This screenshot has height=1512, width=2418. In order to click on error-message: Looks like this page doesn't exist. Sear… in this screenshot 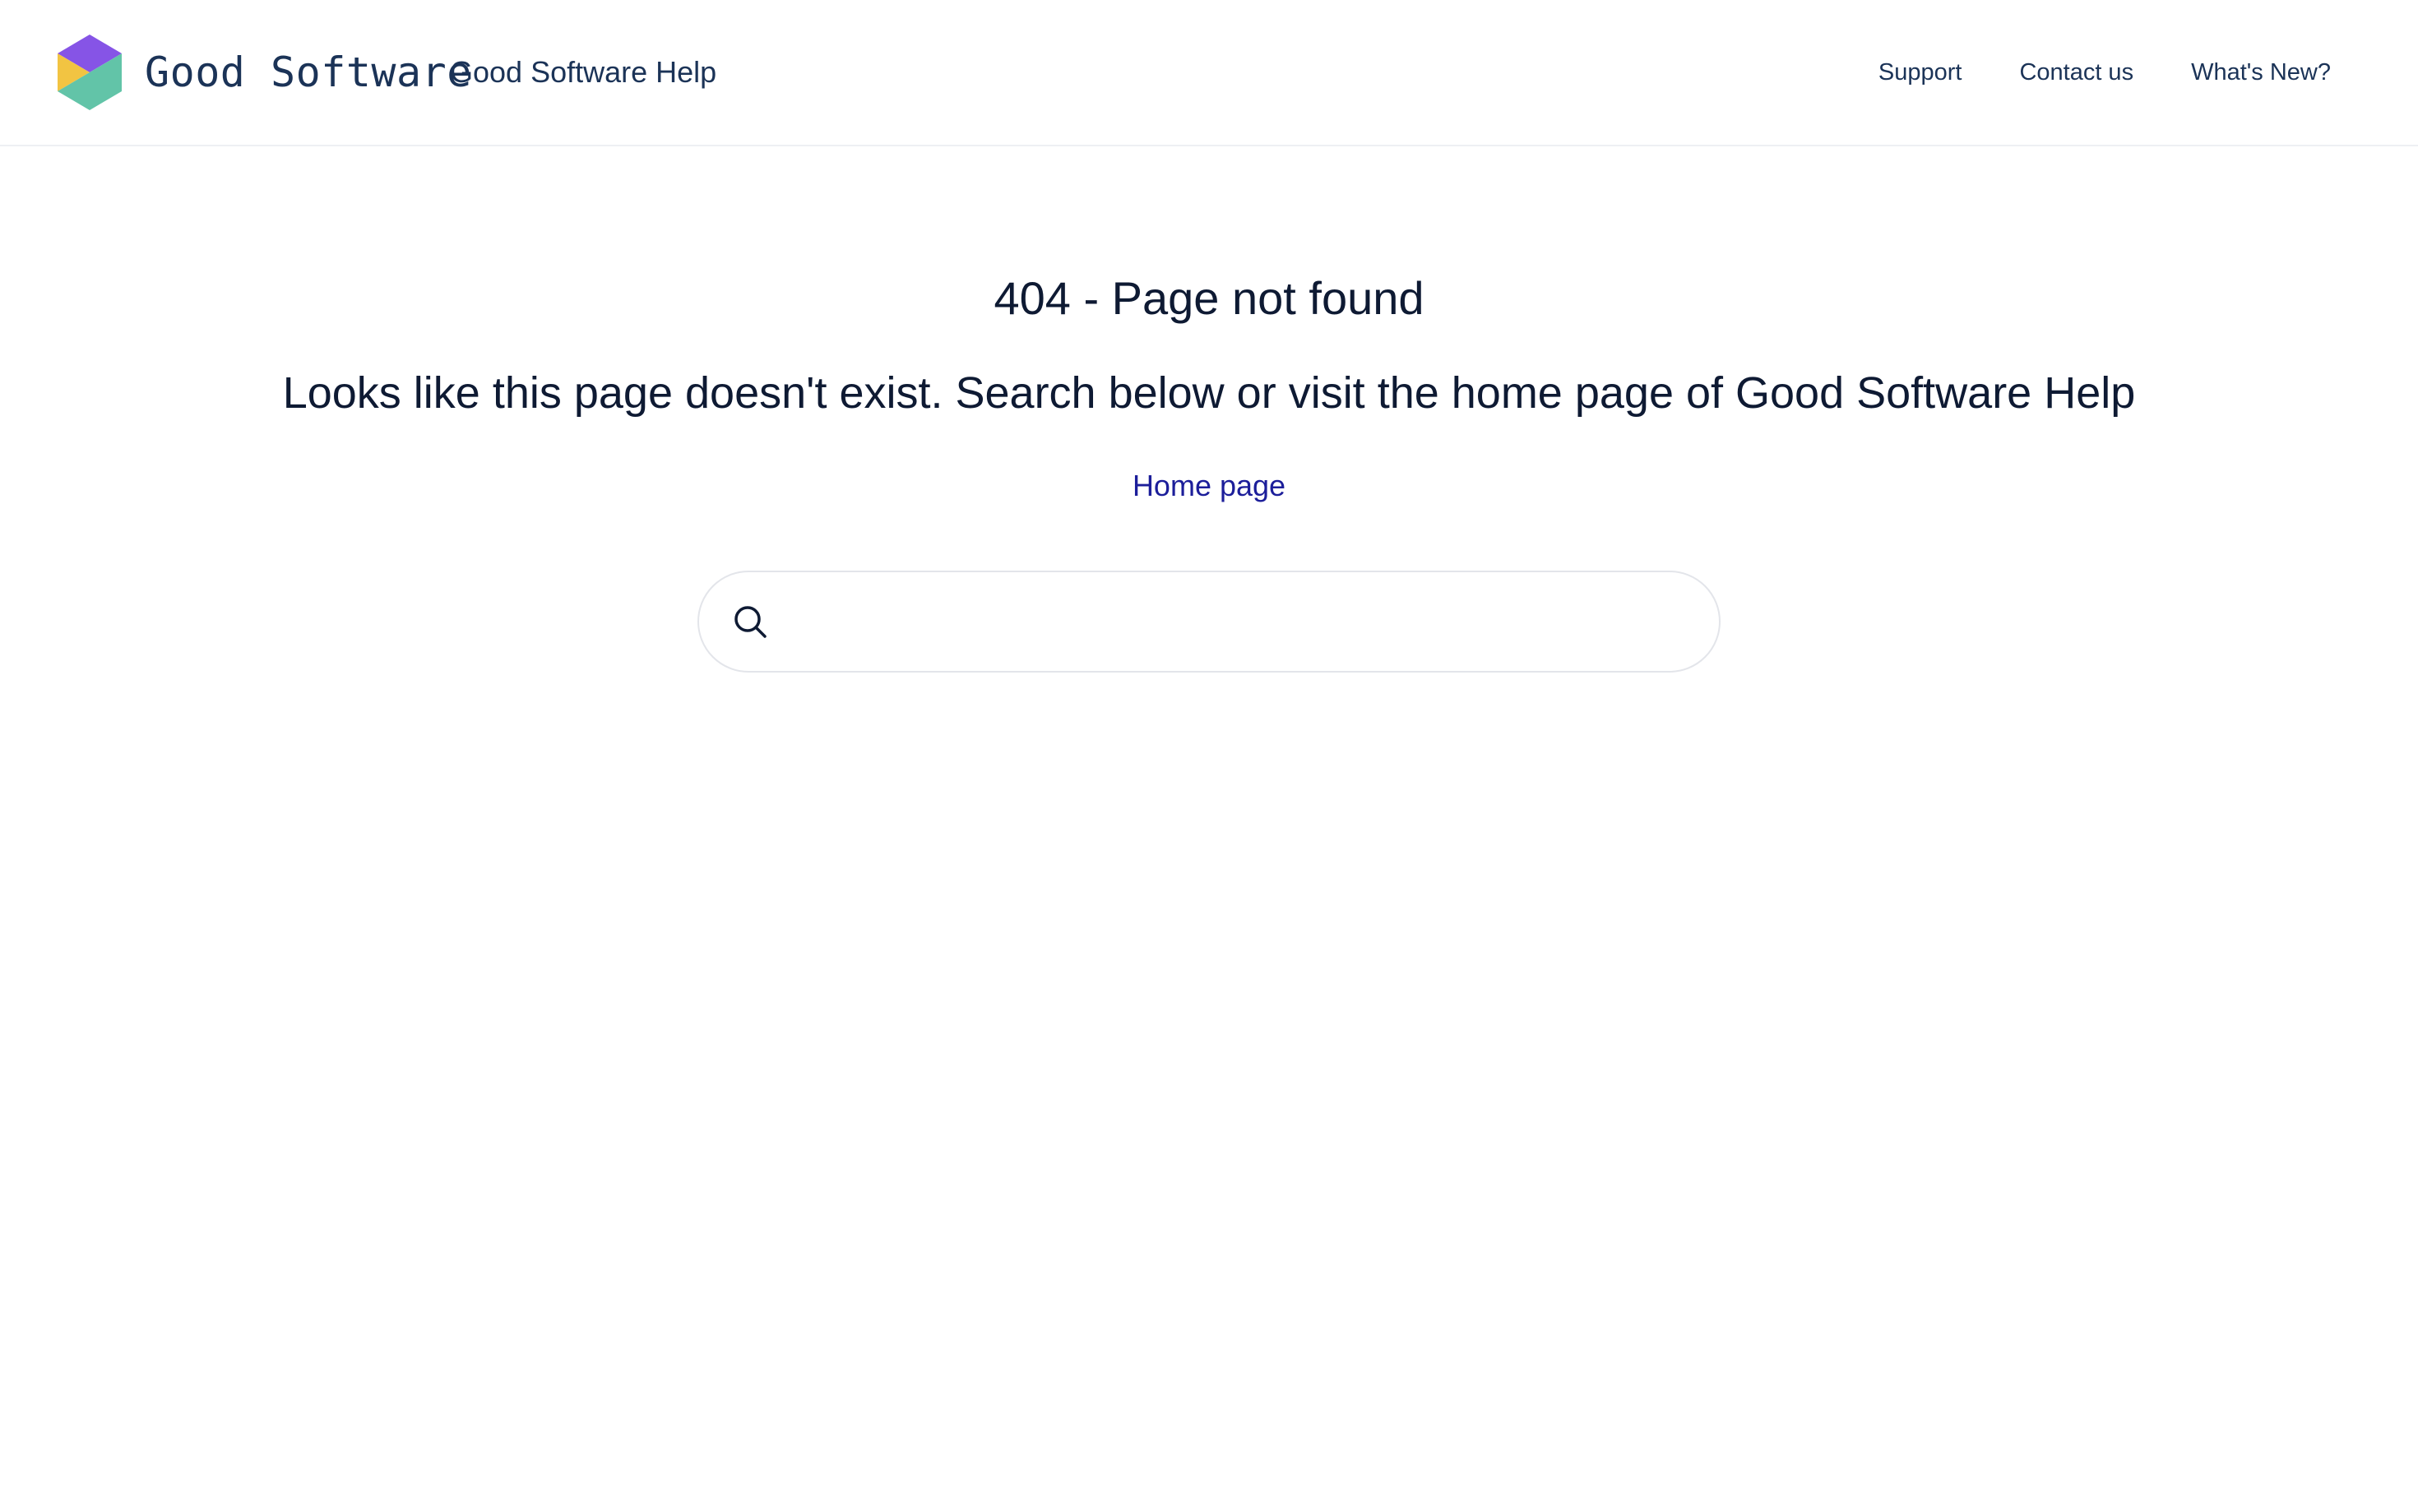, I will do `click(1209, 393)`.